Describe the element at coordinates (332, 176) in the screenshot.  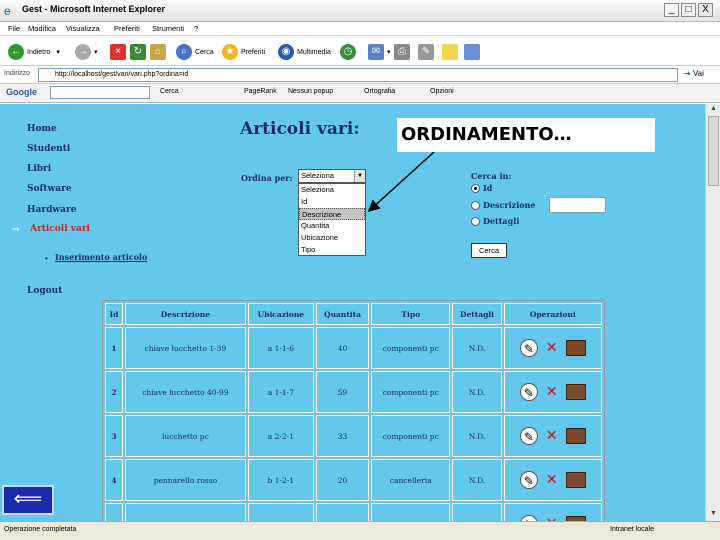
I see `sort-select: Seleziona ▼` at that location.